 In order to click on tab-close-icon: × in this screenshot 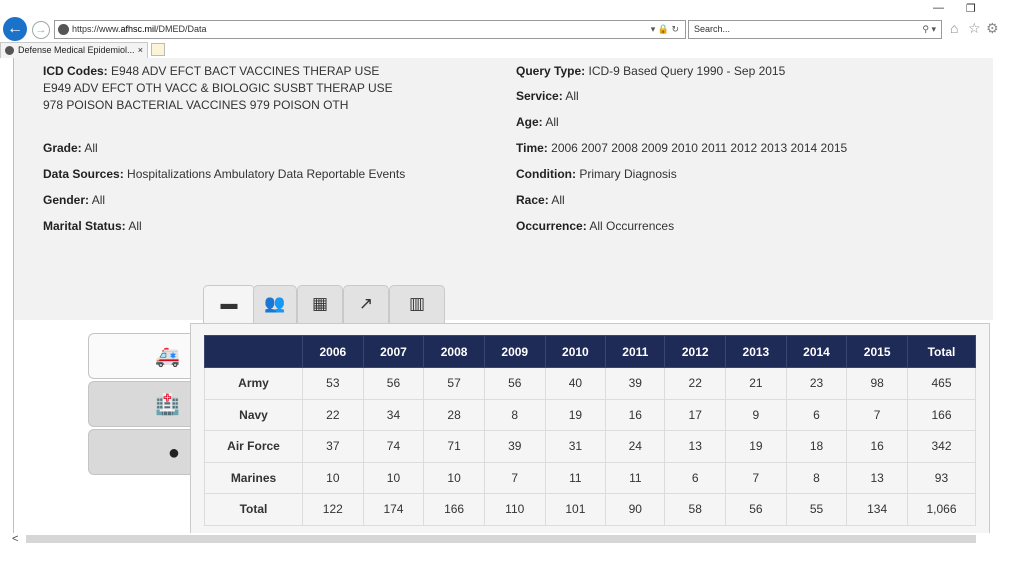, I will do `click(140, 50)`.